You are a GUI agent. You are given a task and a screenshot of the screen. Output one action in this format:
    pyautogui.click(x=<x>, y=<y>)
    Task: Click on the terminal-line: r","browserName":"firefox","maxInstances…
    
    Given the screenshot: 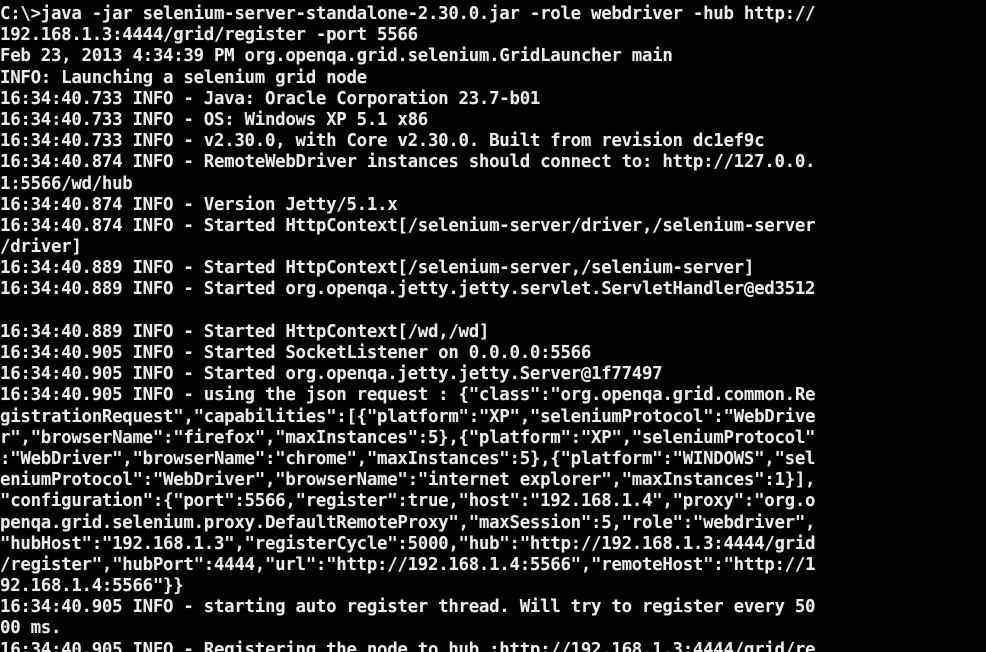 What is the action you would take?
    pyautogui.click(x=408, y=437)
    